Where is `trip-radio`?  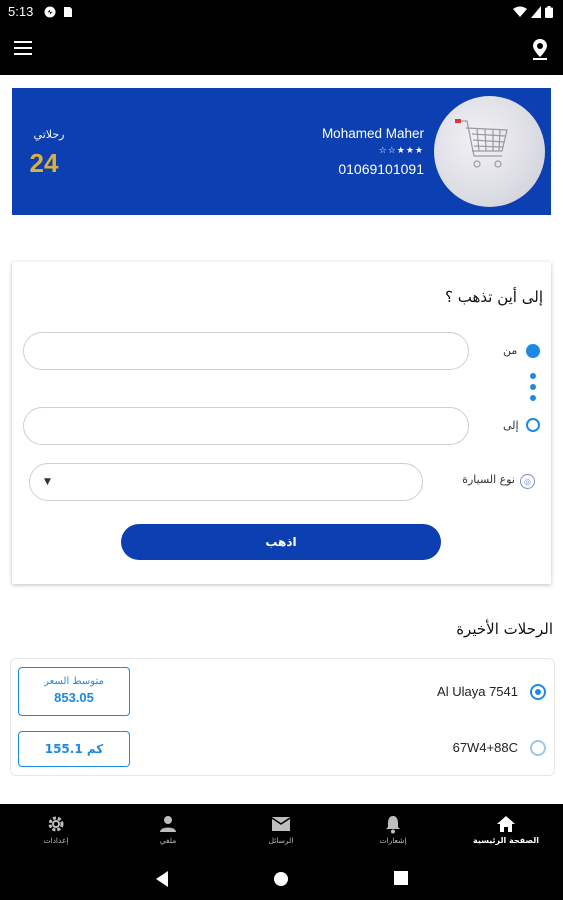
trip-radio is located at coordinates (538, 748).